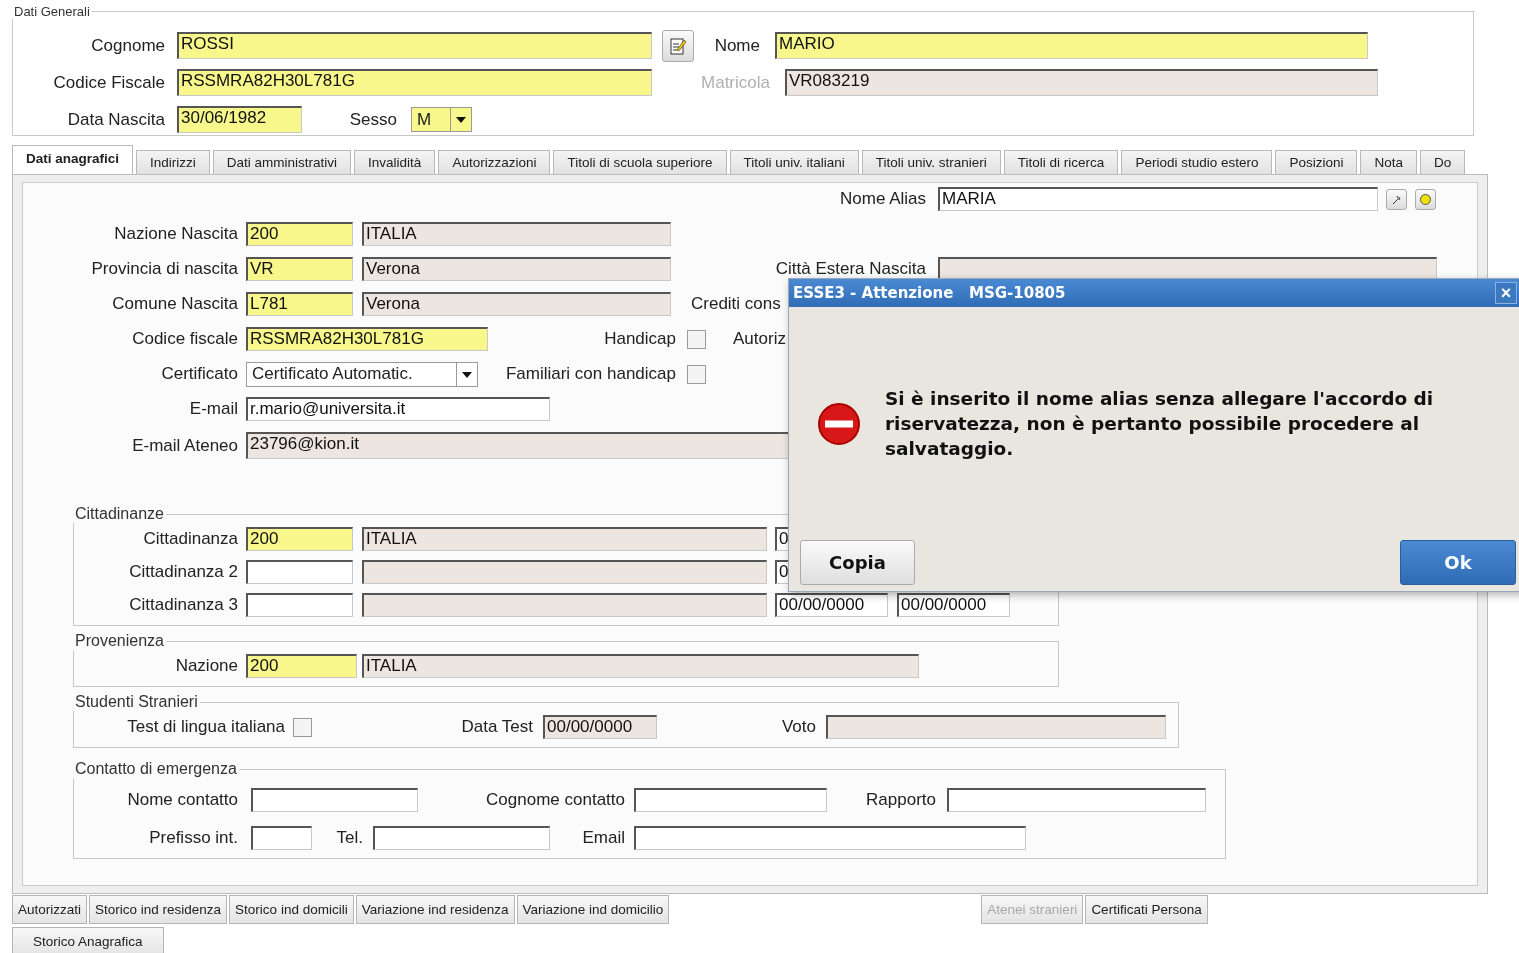 The height and width of the screenshot is (953, 1519). What do you see at coordinates (1146, 909) in the screenshot?
I see `action-button: Certificati Persona` at bounding box center [1146, 909].